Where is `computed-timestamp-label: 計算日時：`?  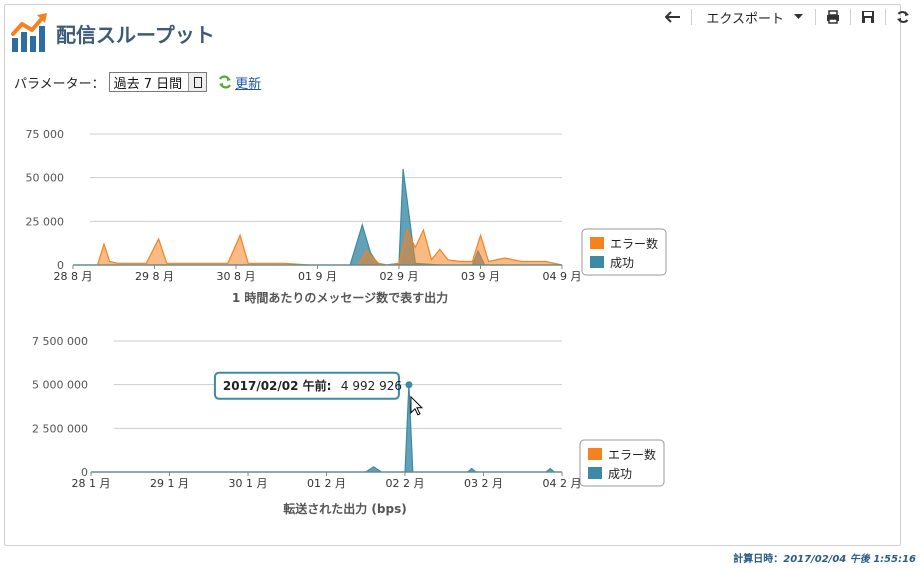 computed-timestamp-label: 計算日時： is located at coordinates (758, 559).